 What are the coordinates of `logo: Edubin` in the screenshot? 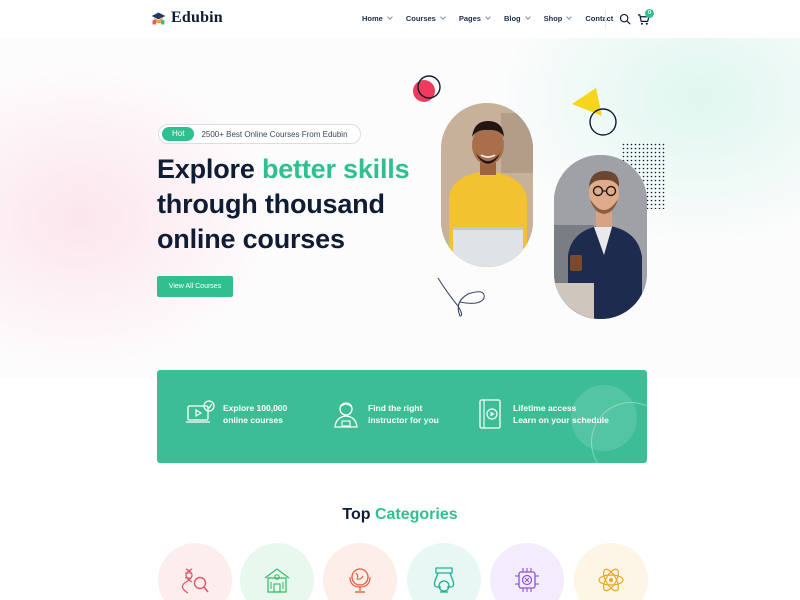 It's located at (186, 18).